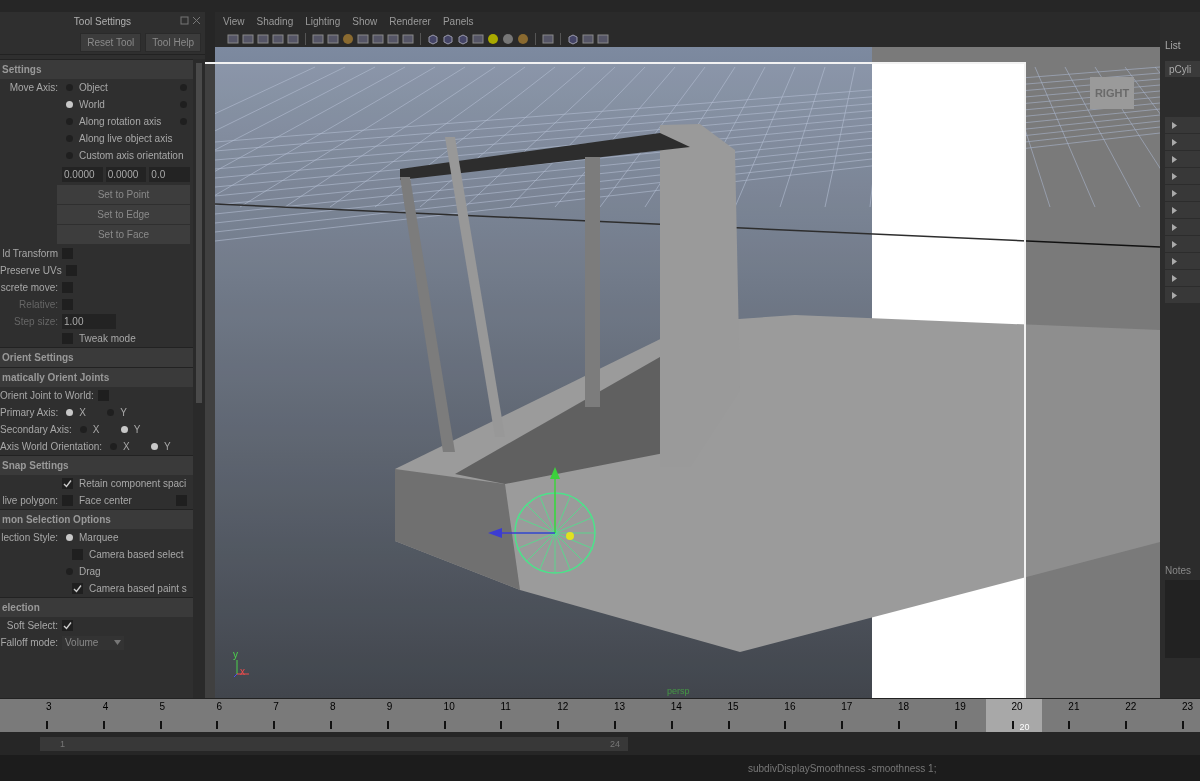  I want to click on frame-number: 23, so click(1187, 706).